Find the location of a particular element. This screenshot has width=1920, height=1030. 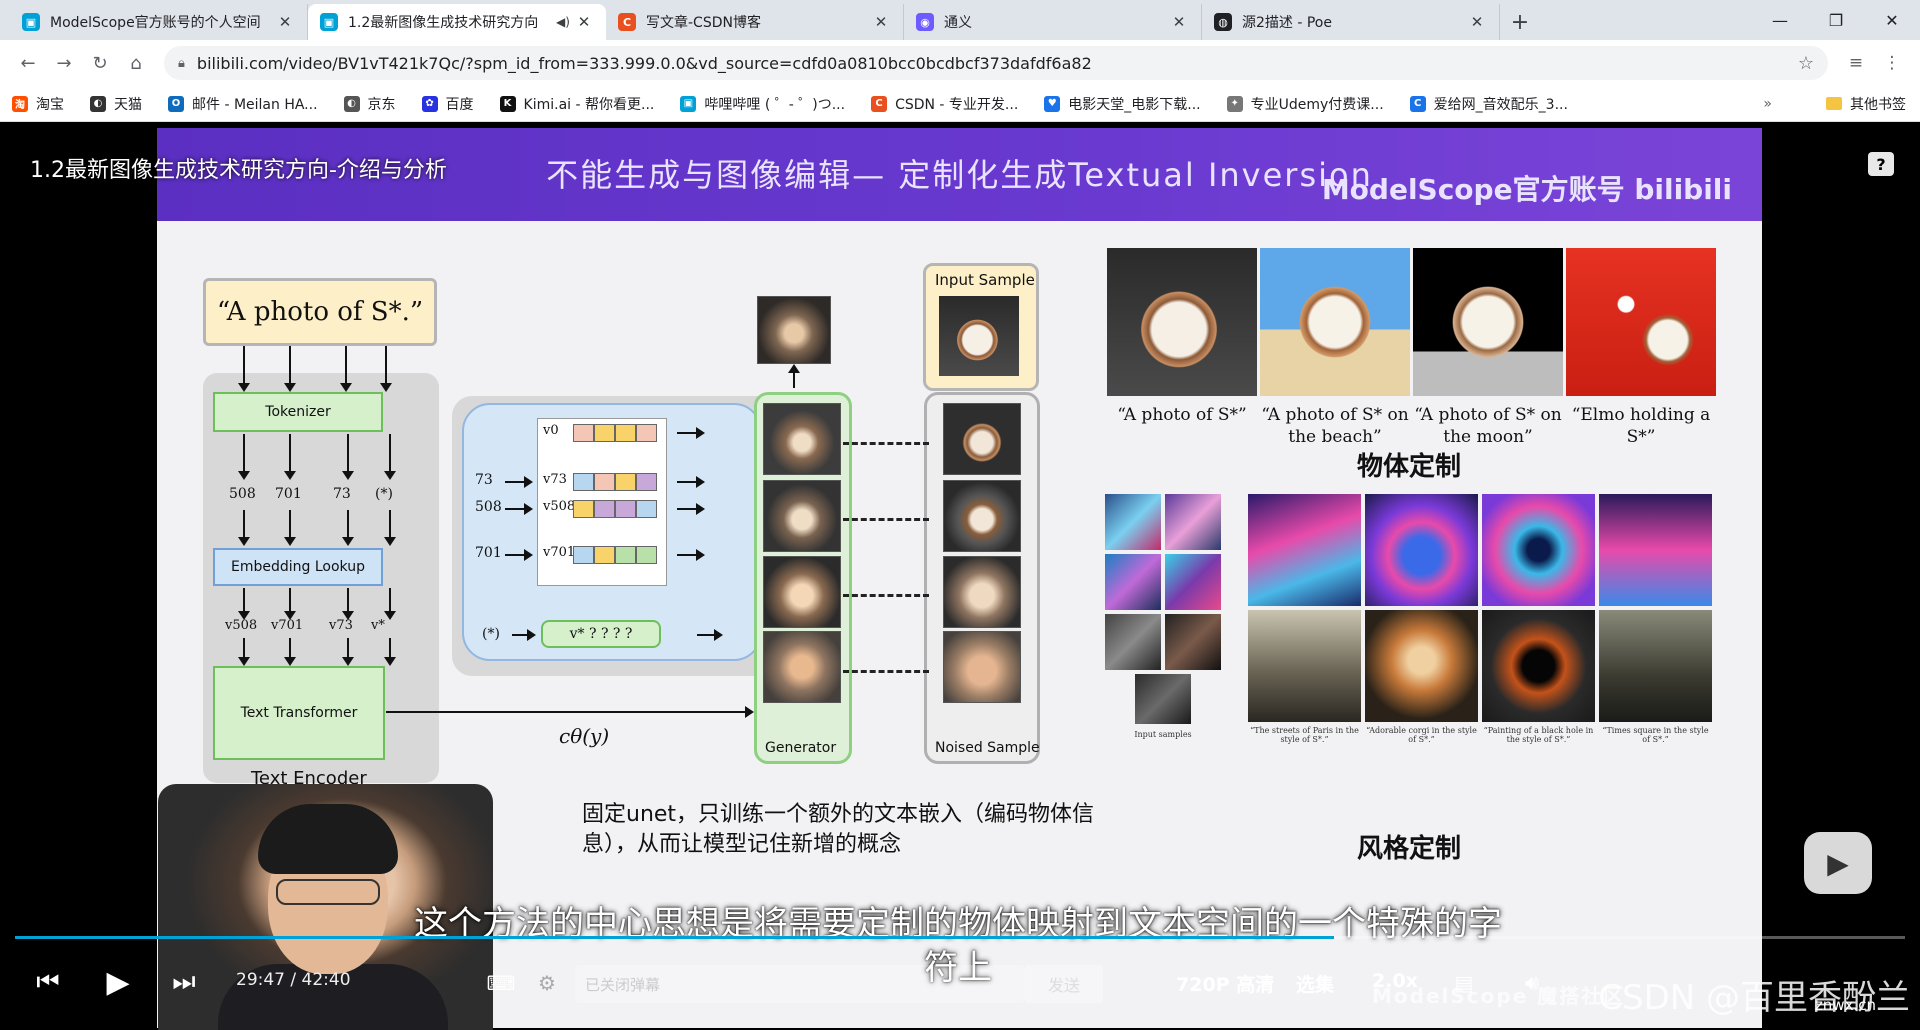

tab-2: C 写文章-CSDN博客 ✕ is located at coordinates (755, 22).